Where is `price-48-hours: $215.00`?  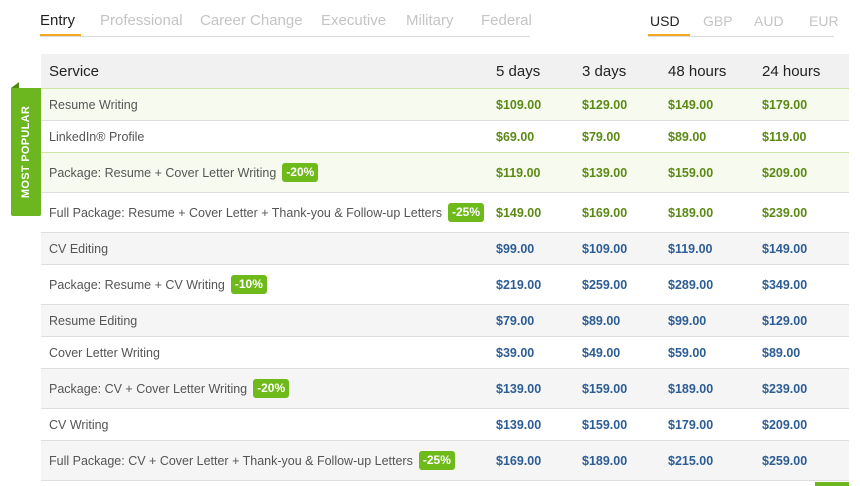 price-48-hours: $215.00 is located at coordinates (691, 460).